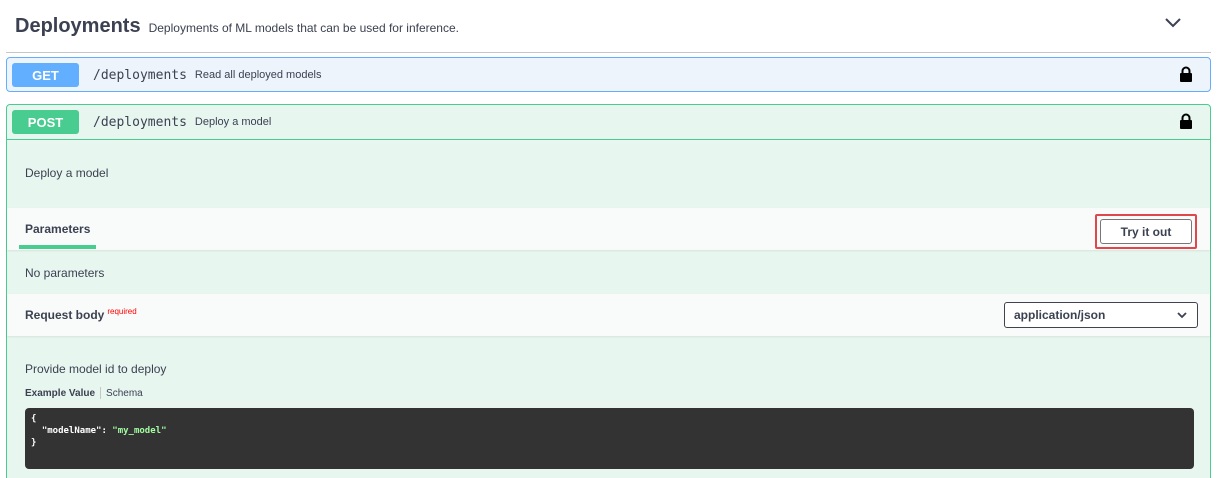 This screenshot has height=478, width=1219. What do you see at coordinates (1060, 315) in the screenshot?
I see `content-type-value: application/json` at bounding box center [1060, 315].